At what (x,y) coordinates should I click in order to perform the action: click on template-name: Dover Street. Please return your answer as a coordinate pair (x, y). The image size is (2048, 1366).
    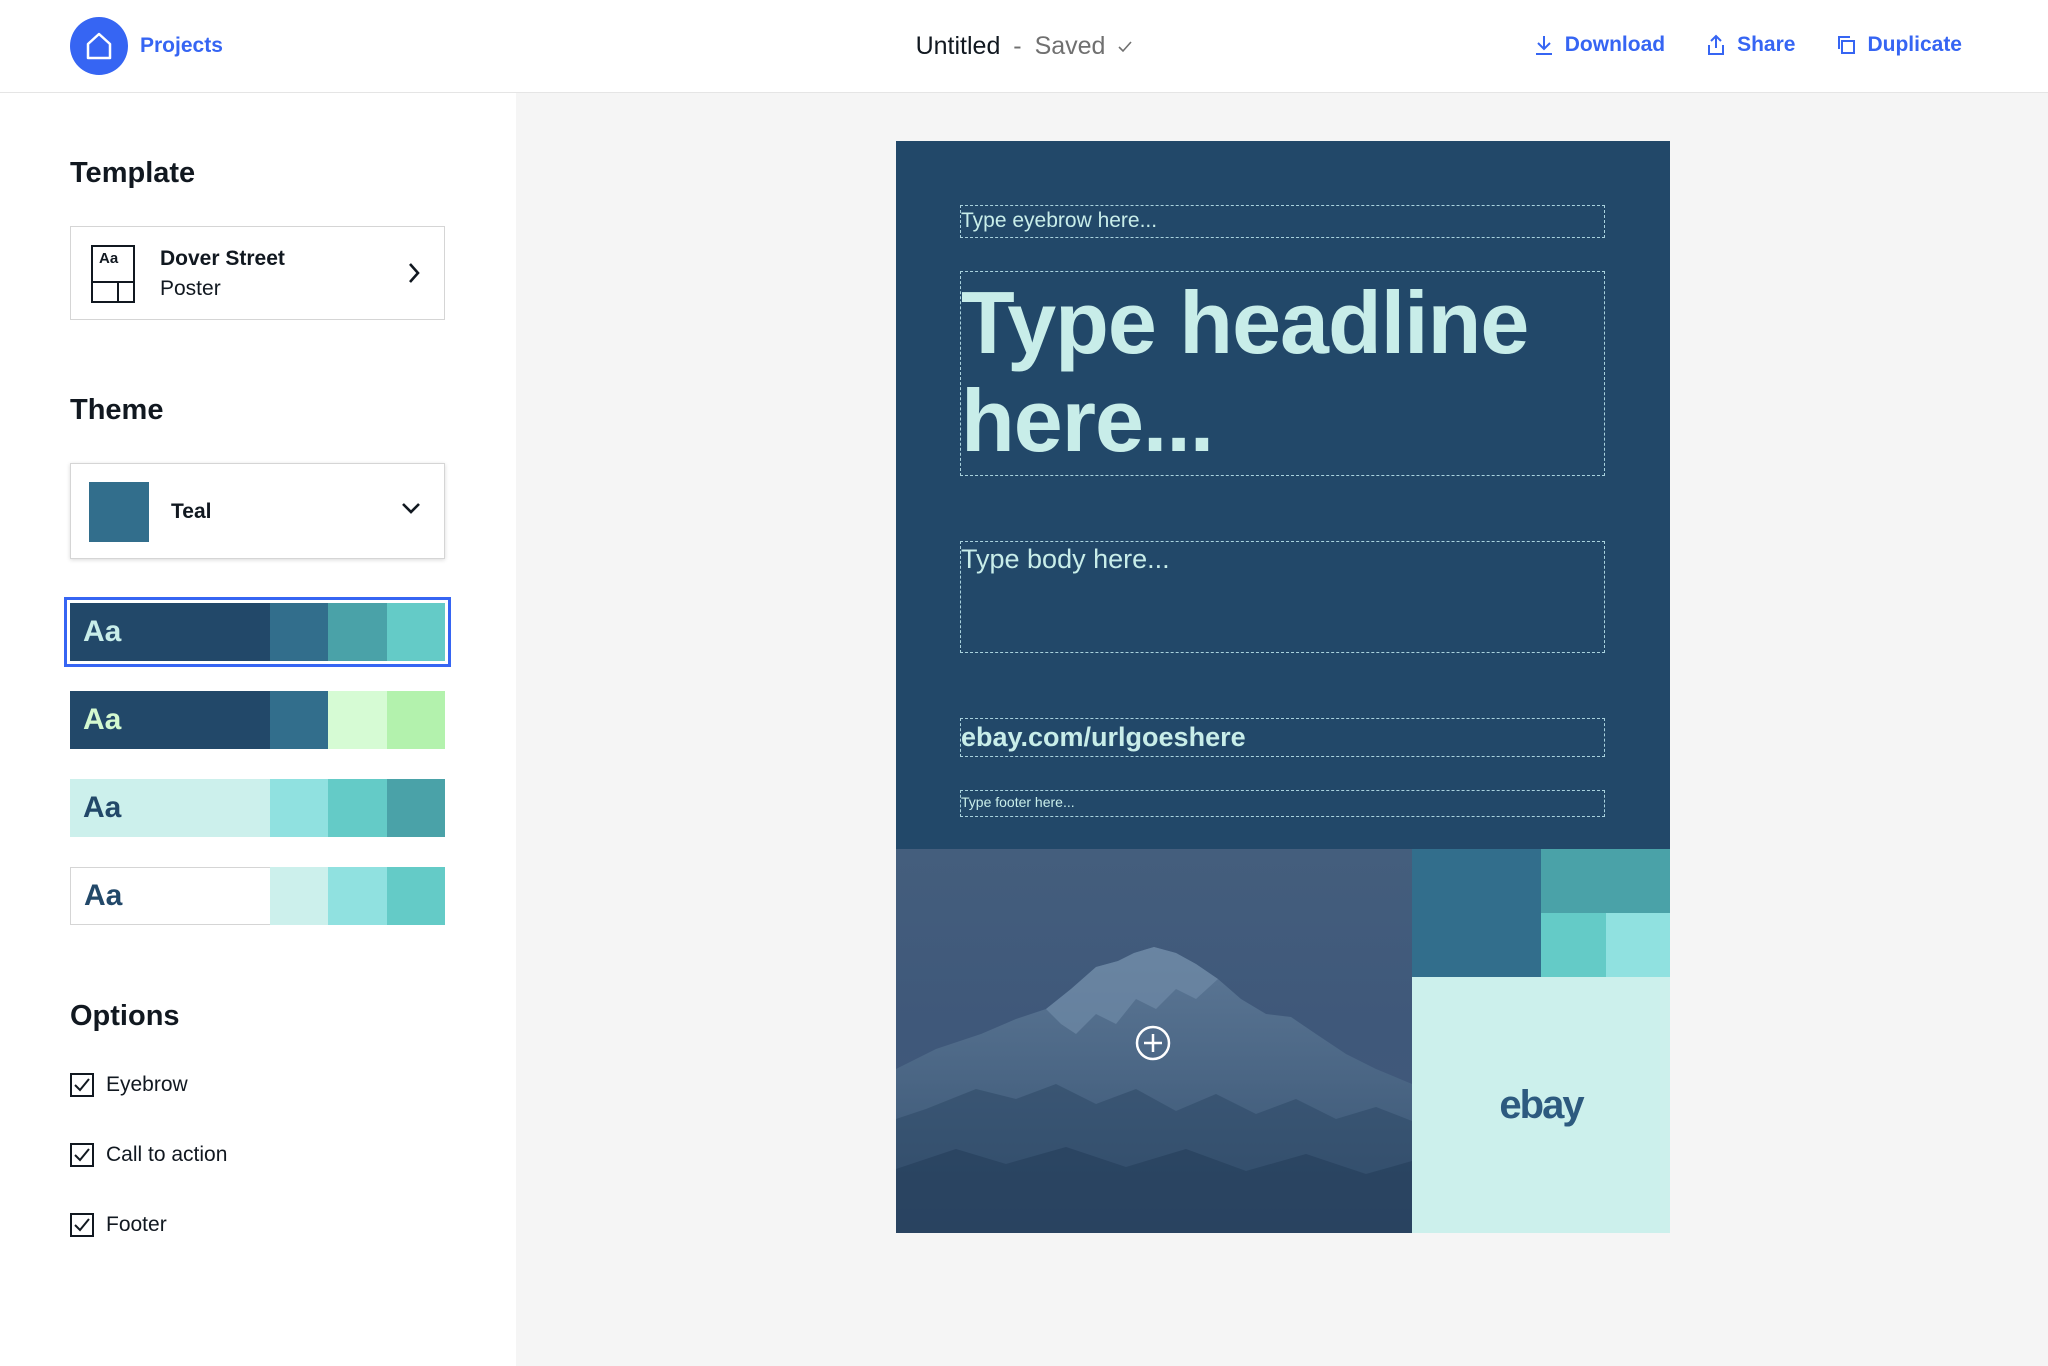
    Looking at the image, I should click on (222, 258).